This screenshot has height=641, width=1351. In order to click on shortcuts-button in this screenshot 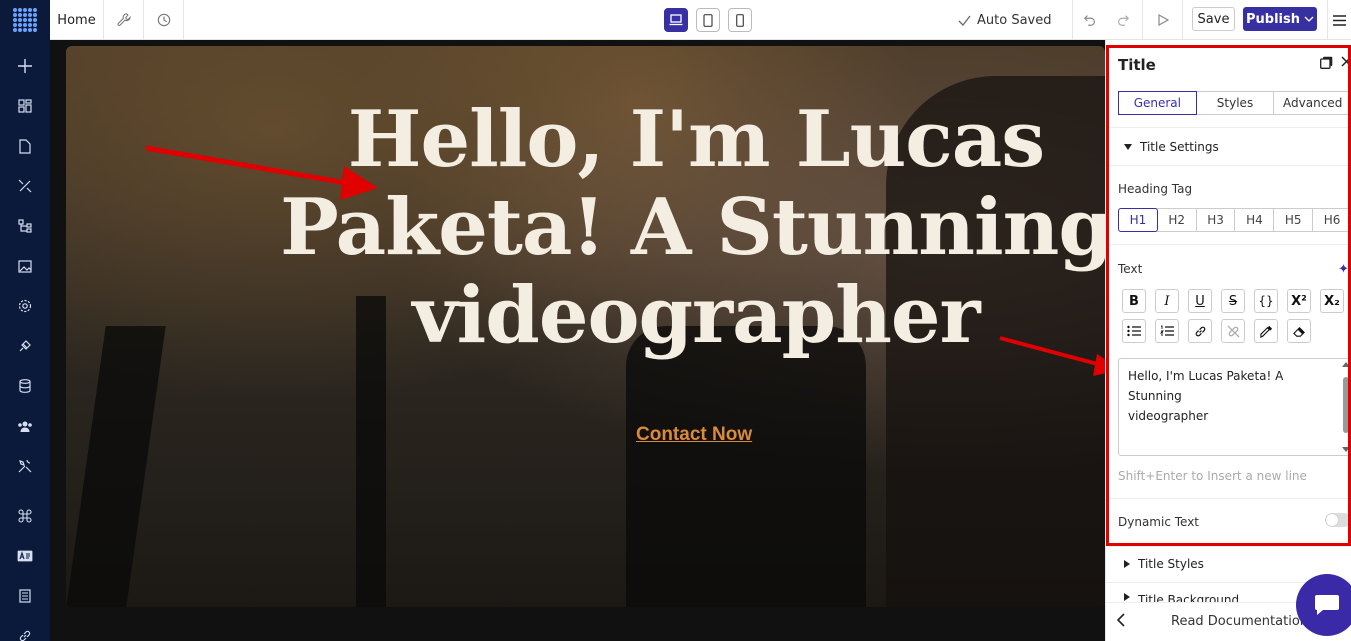, I will do `click(25, 516)`.